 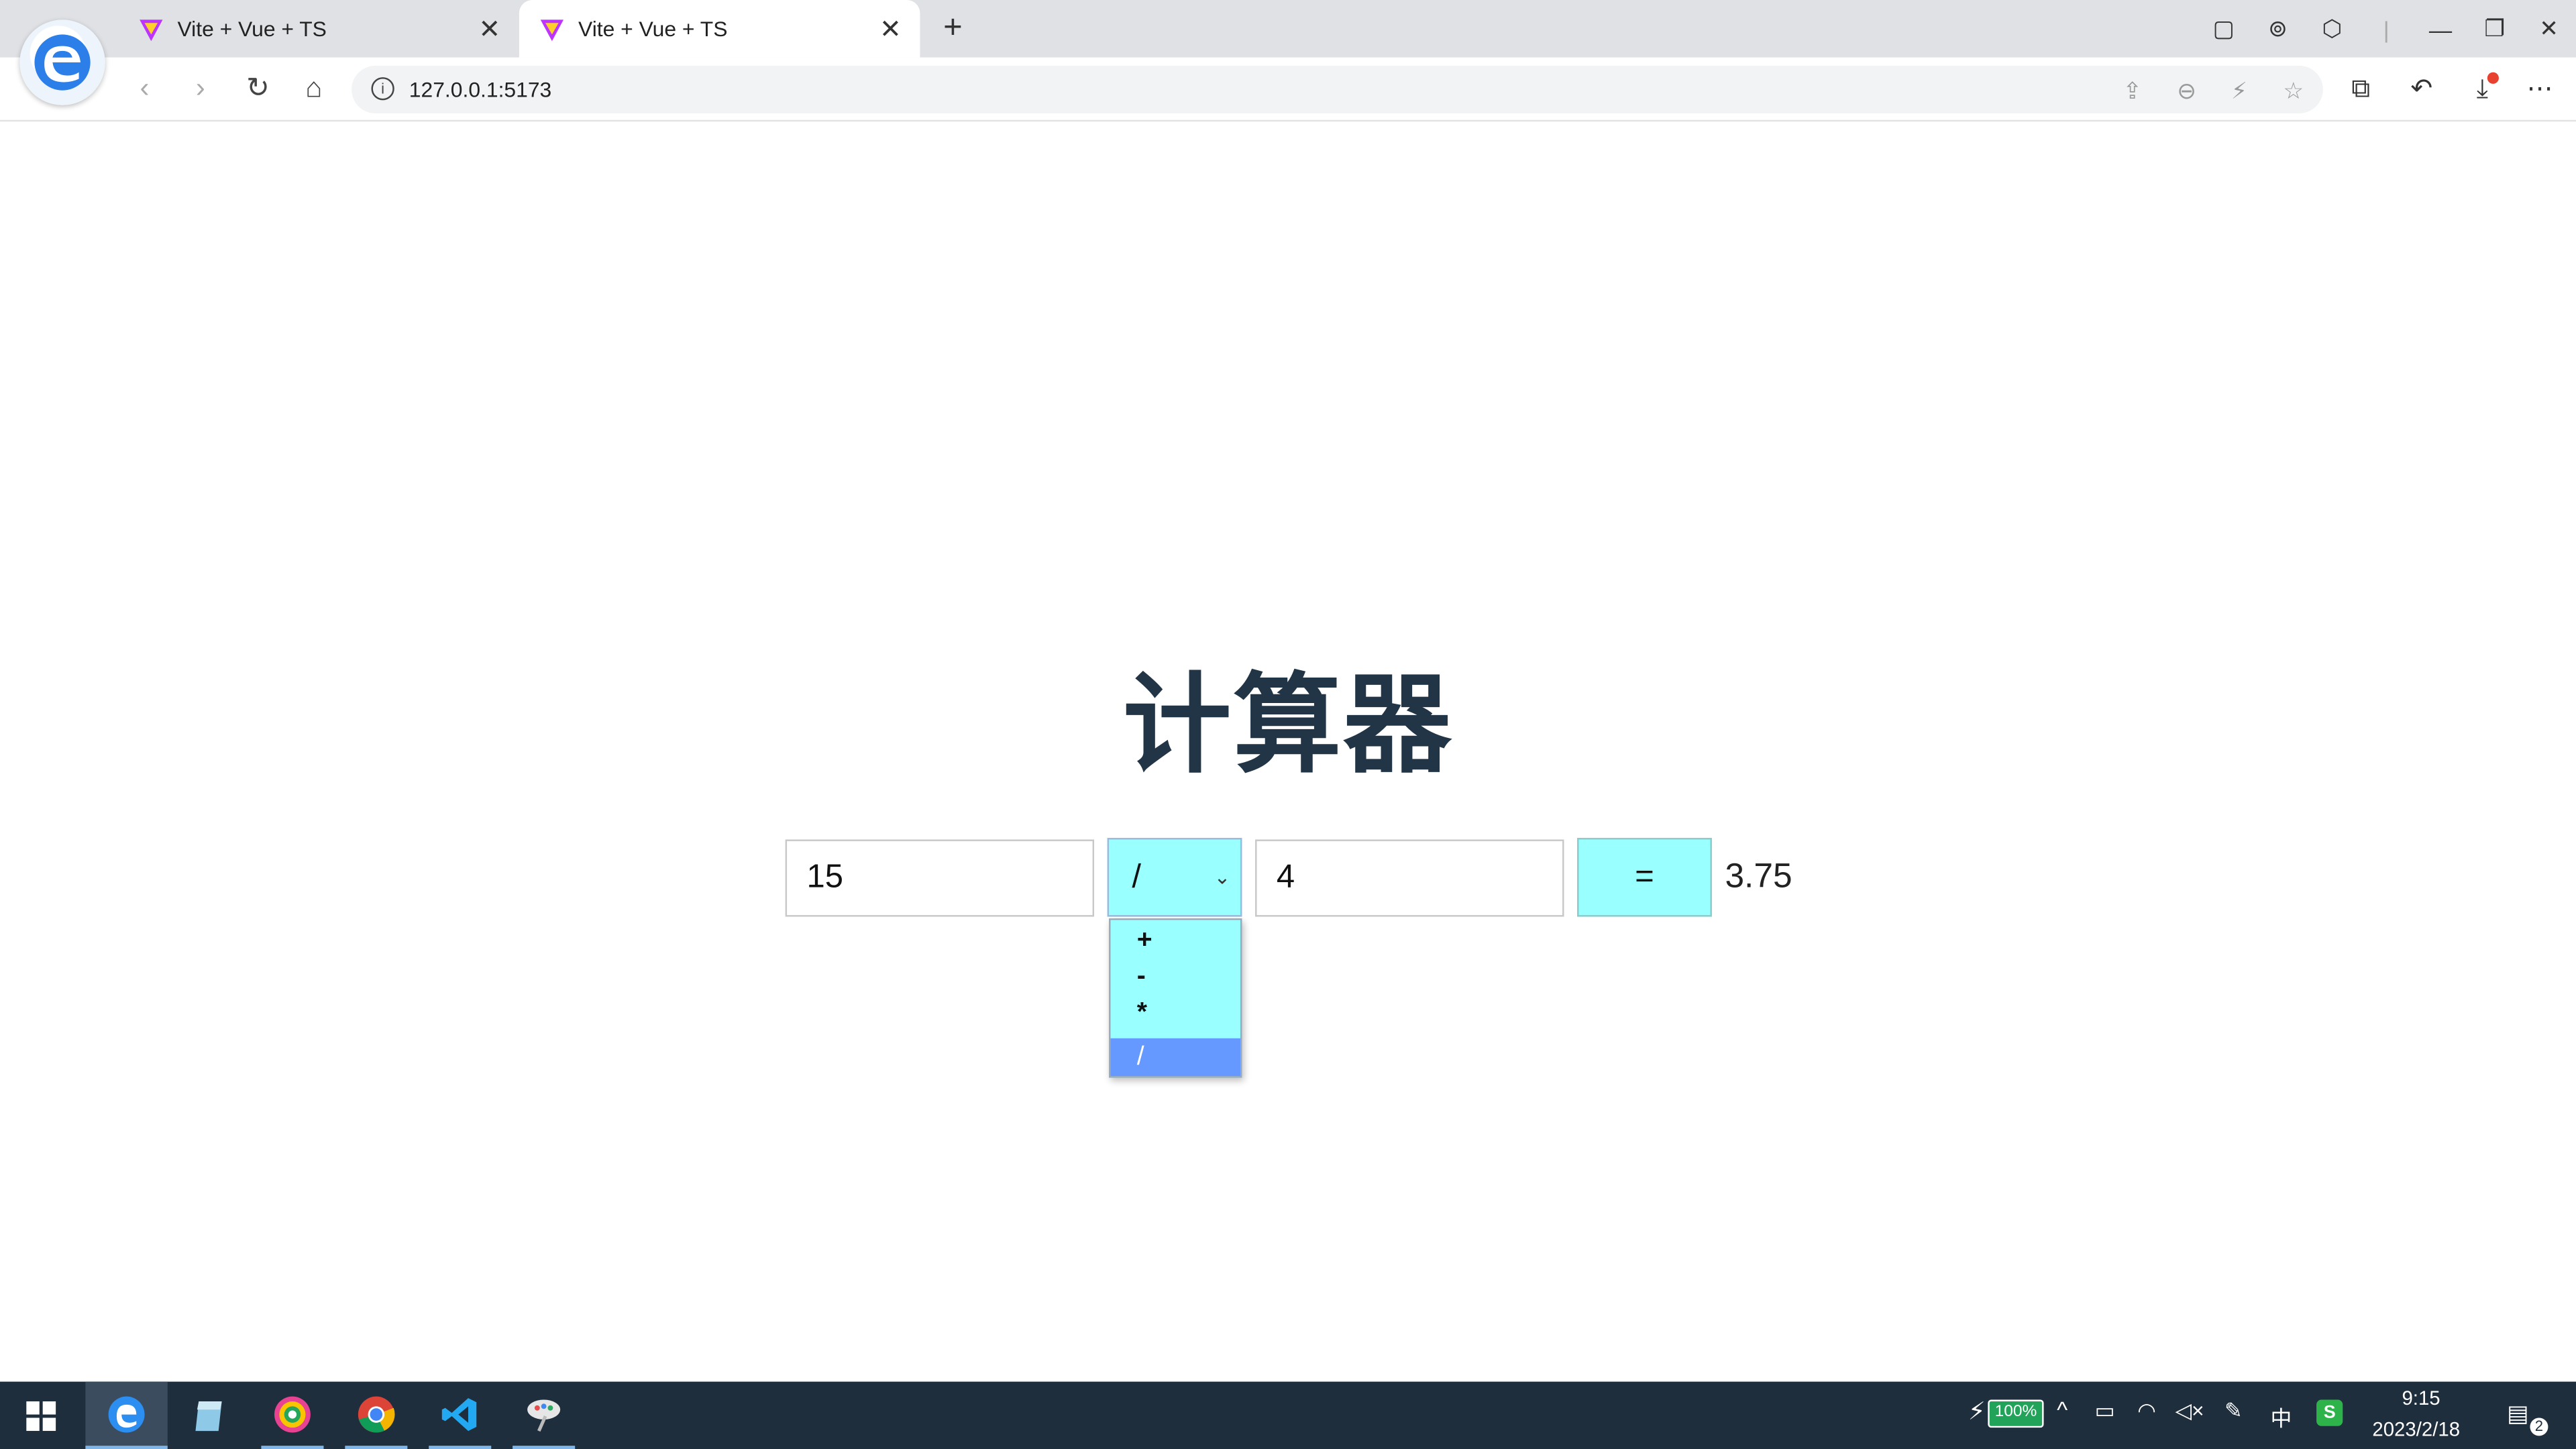 What do you see at coordinates (2189, 1411) in the screenshot?
I see `volume-muted-icon: ◁×` at bounding box center [2189, 1411].